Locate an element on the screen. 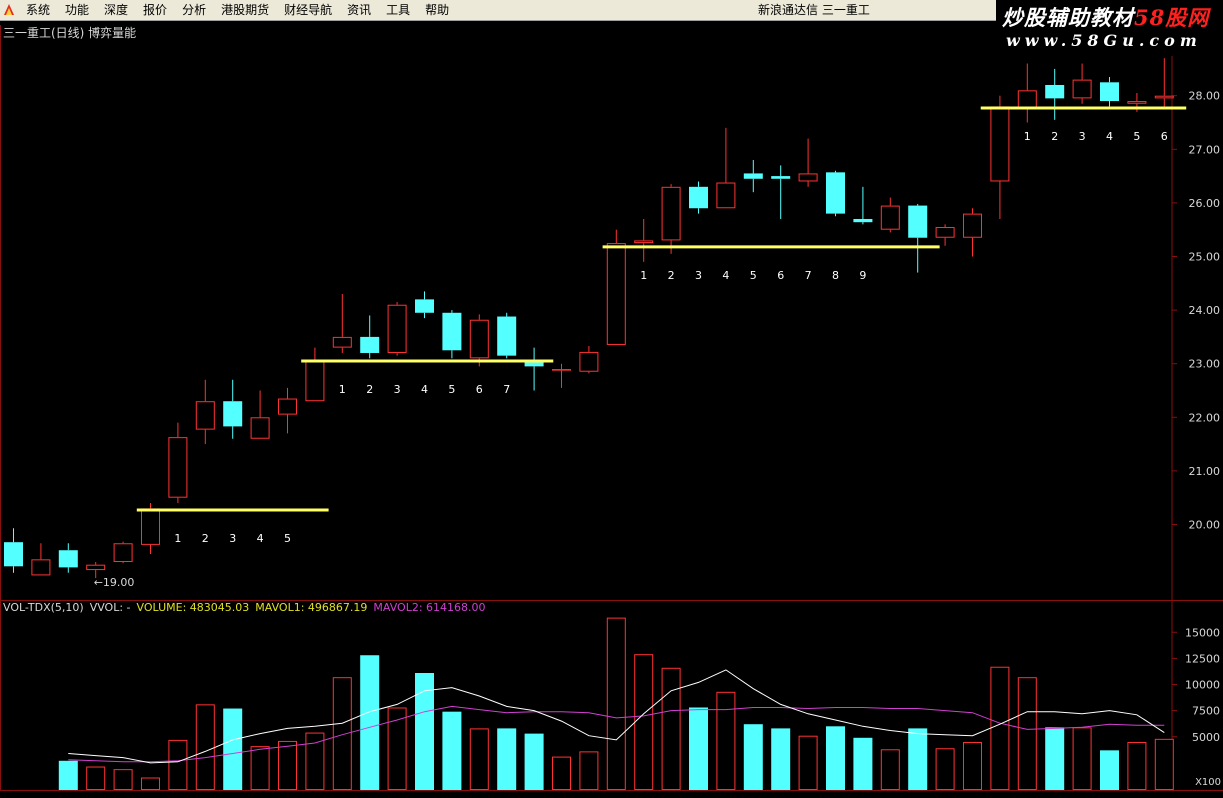 Image resolution: width=1223 pixels, height=798 pixels. watermark-url: www.58Gu.com is located at coordinates (1104, 40).